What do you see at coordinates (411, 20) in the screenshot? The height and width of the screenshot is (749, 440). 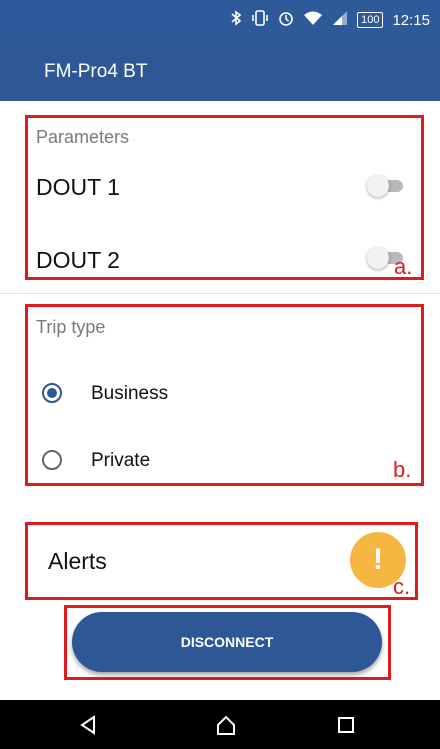 I see `clock: 12:15` at bounding box center [411, 20].